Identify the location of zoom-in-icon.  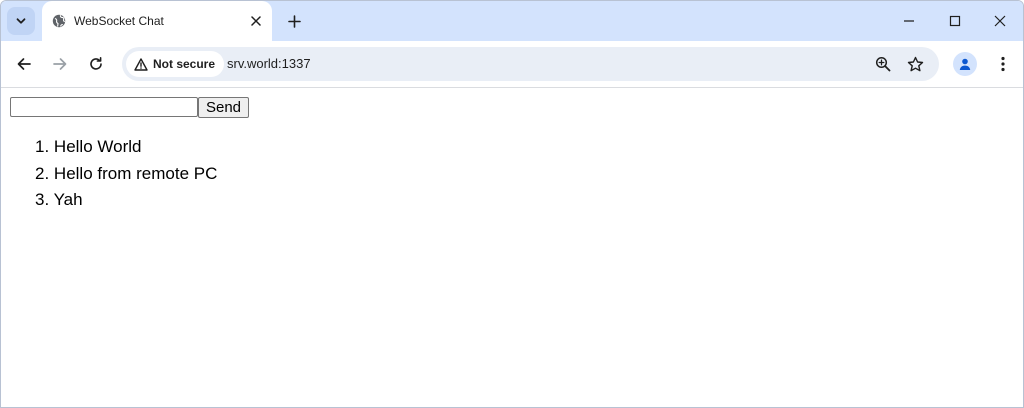
(883, 64).